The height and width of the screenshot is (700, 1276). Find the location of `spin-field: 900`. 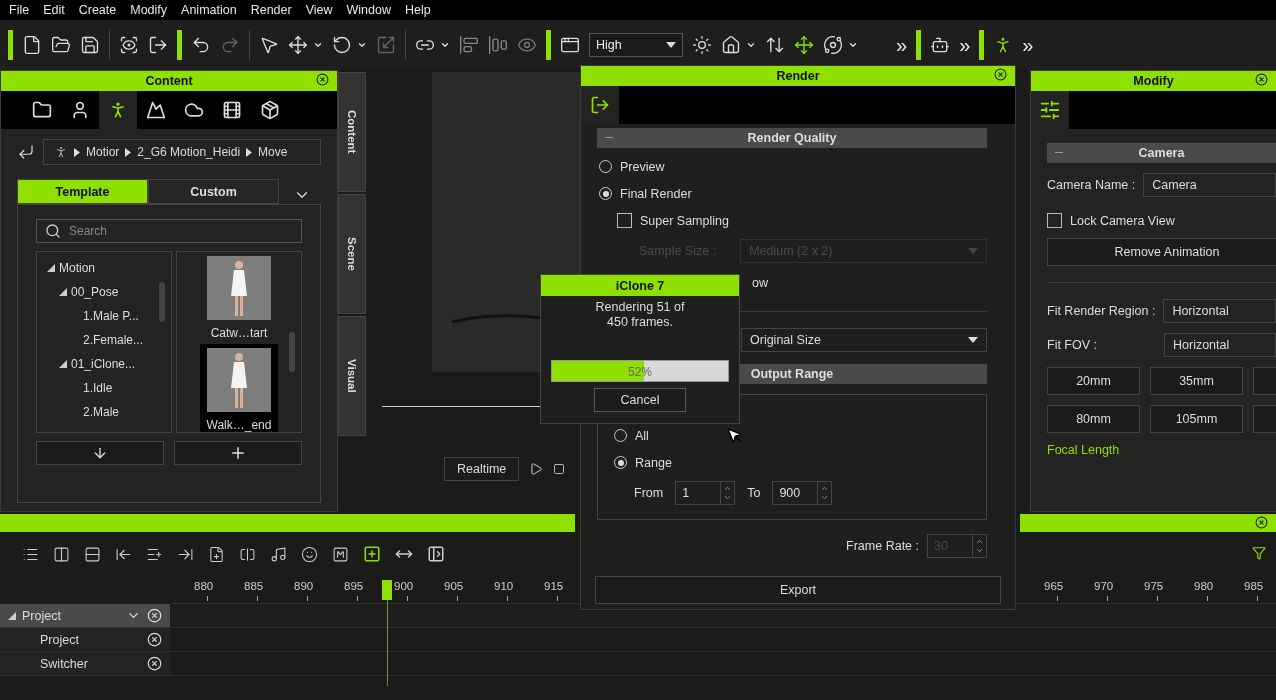

spin-field: 900 is located at coordinates (802, 493).